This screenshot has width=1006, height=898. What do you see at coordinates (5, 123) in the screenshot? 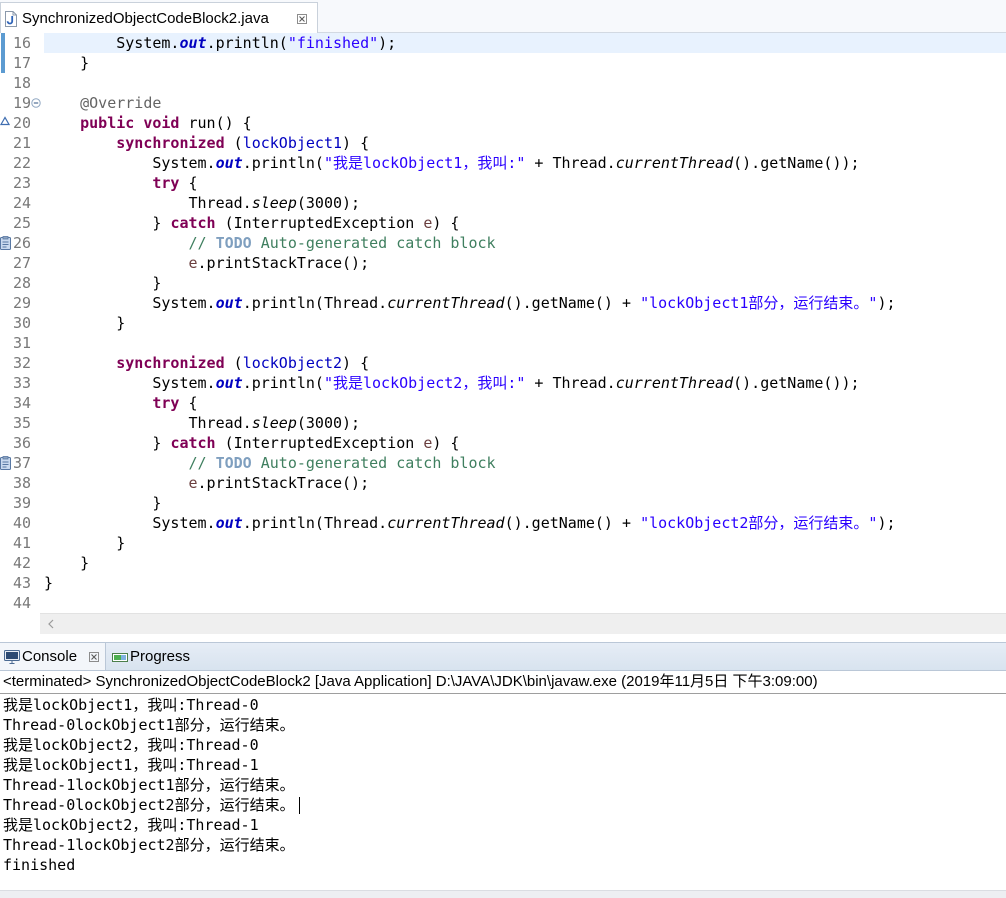
I see `override-marker-icon` at bounding box center [5, 123].